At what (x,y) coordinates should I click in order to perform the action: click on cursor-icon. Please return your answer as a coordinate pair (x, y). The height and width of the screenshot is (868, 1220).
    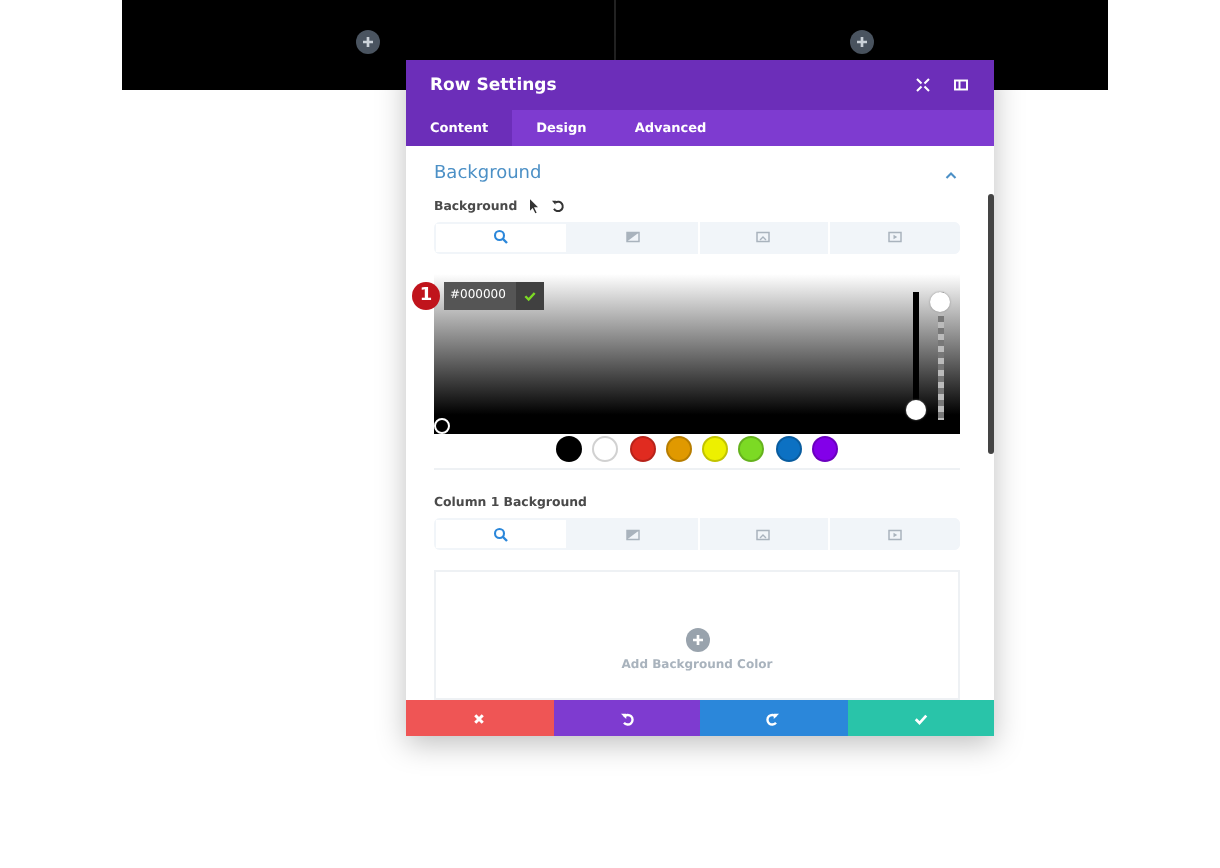
    Looking at the image, I should click on (533, 206).